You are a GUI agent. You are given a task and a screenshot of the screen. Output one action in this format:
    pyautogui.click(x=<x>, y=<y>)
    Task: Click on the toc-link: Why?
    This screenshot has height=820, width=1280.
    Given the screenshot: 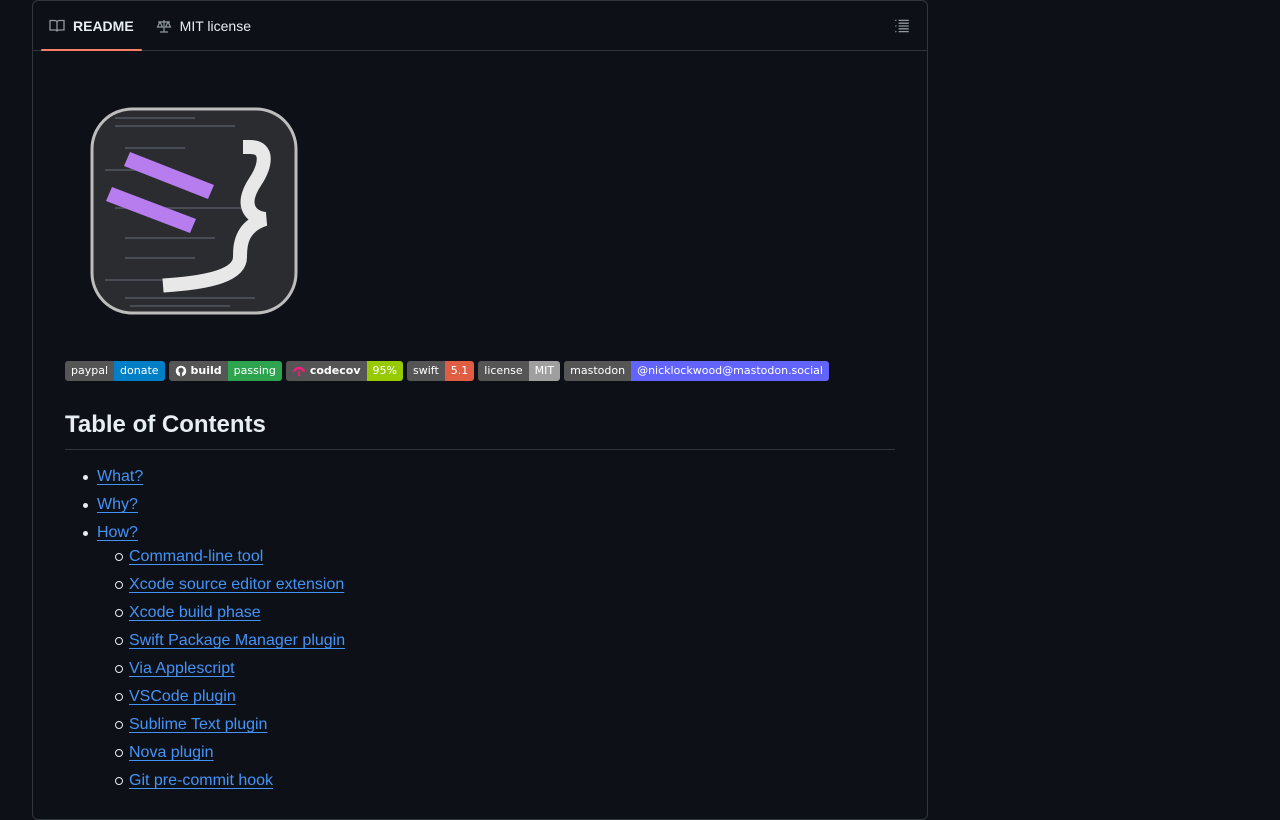 What is the action you would take?
    pyautogui.click(x=117, y=504)
    